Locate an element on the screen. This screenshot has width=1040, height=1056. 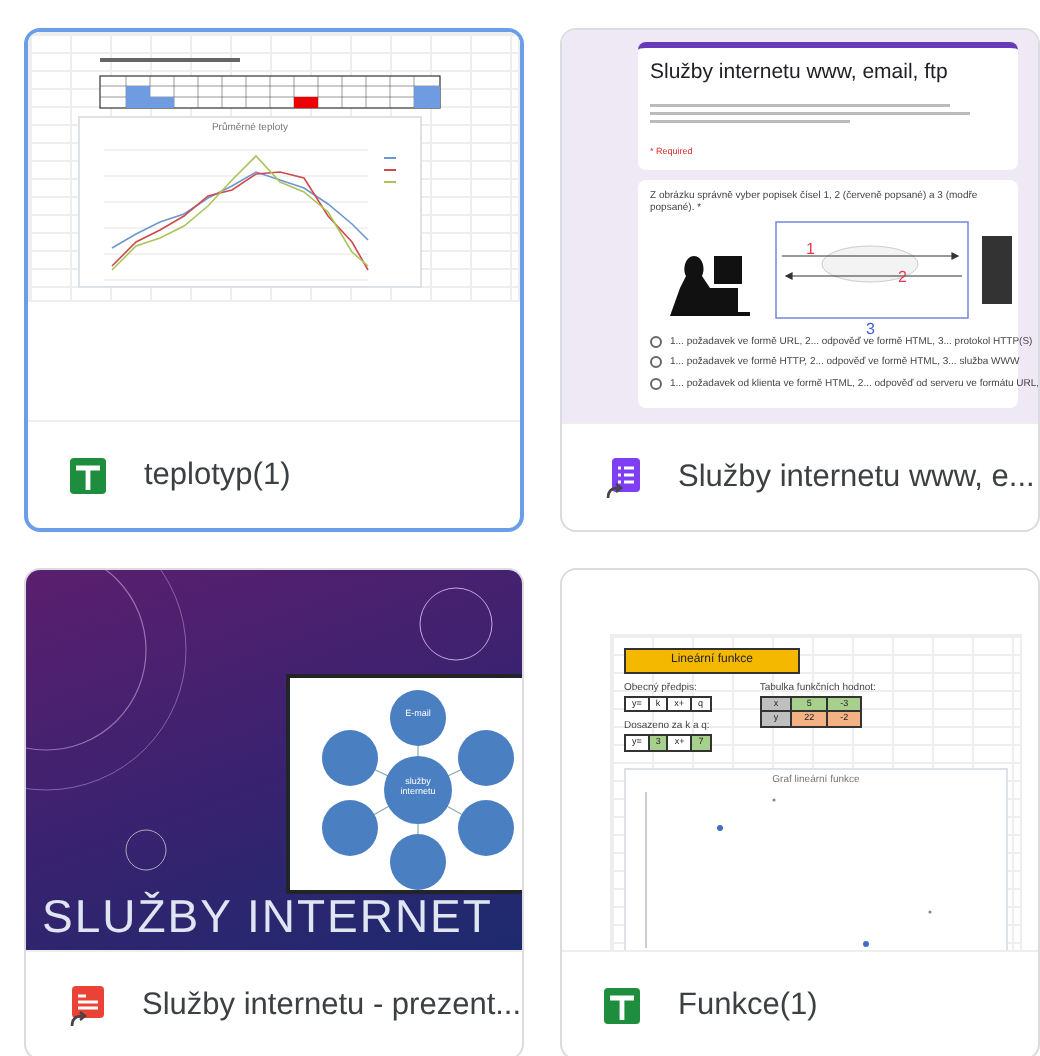
server-drawing is located at coordinates (997, 269).